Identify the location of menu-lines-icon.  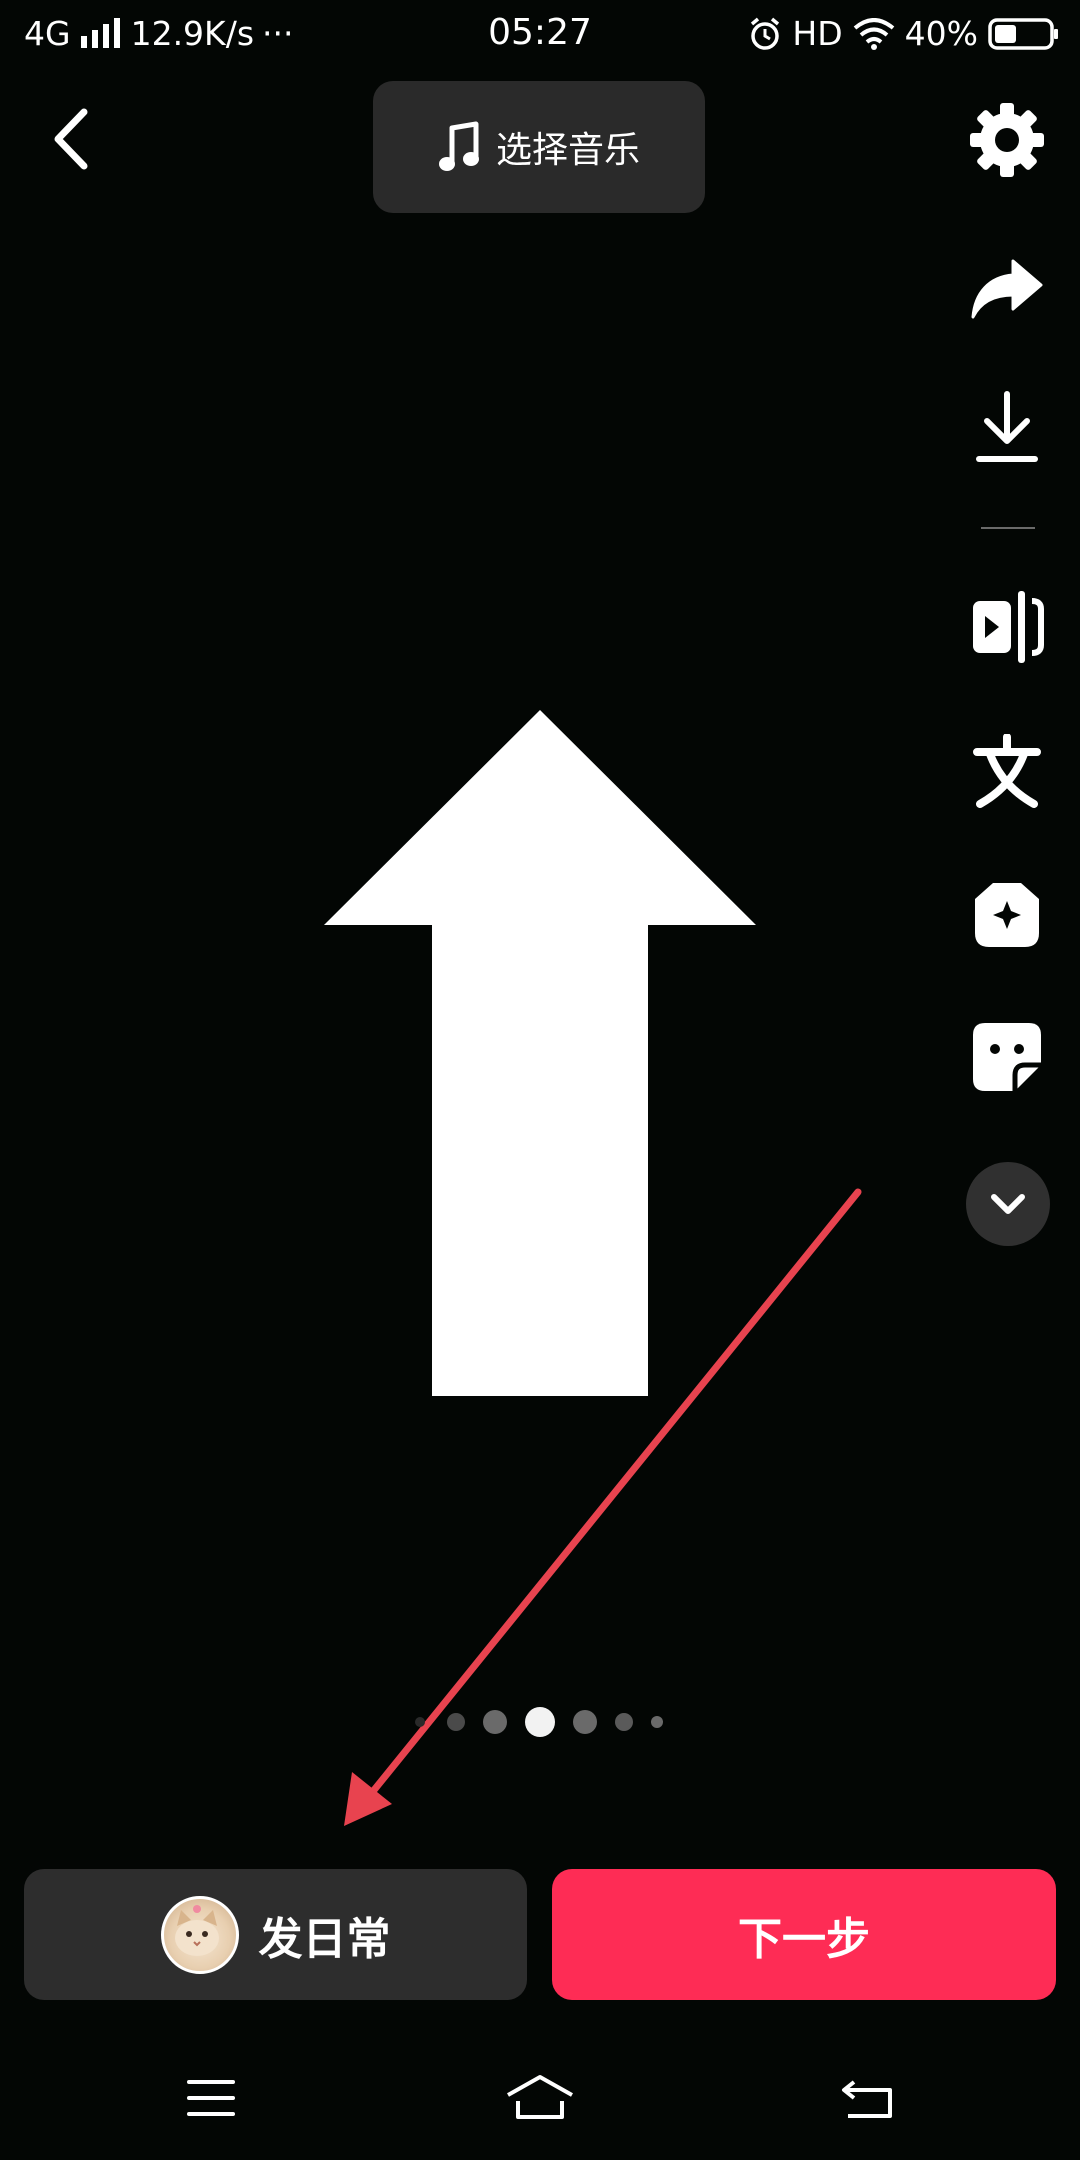
(211, 2098).